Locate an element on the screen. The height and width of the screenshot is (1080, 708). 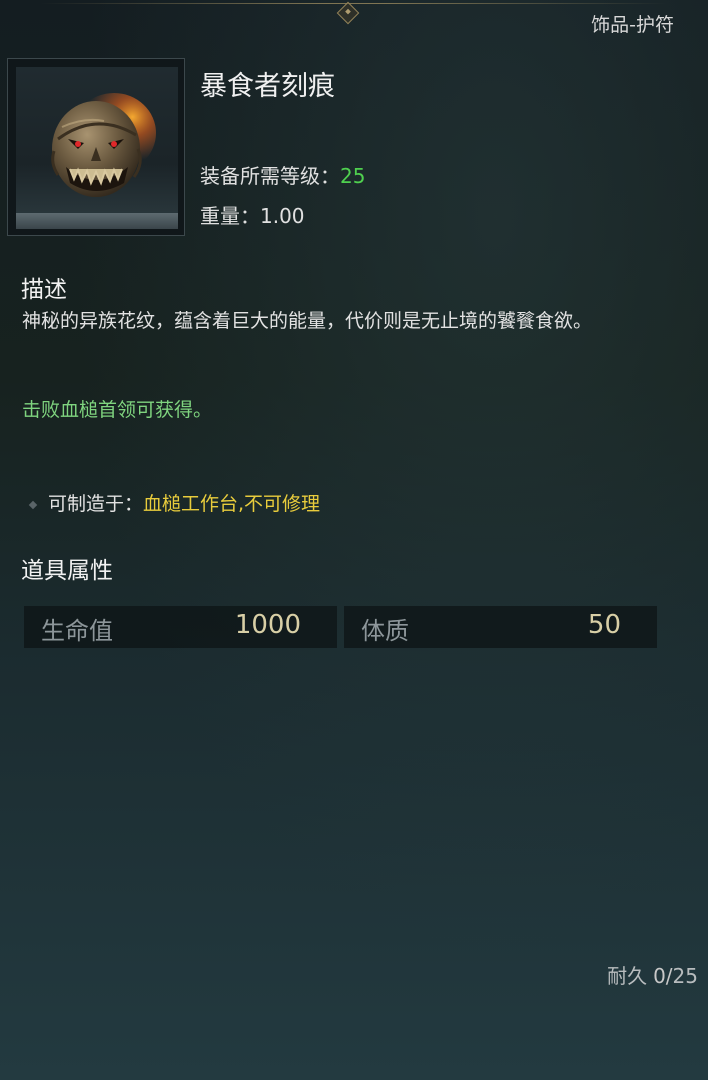
durability-readout: 耐久 0/25 is located at coordinates (652, 974).